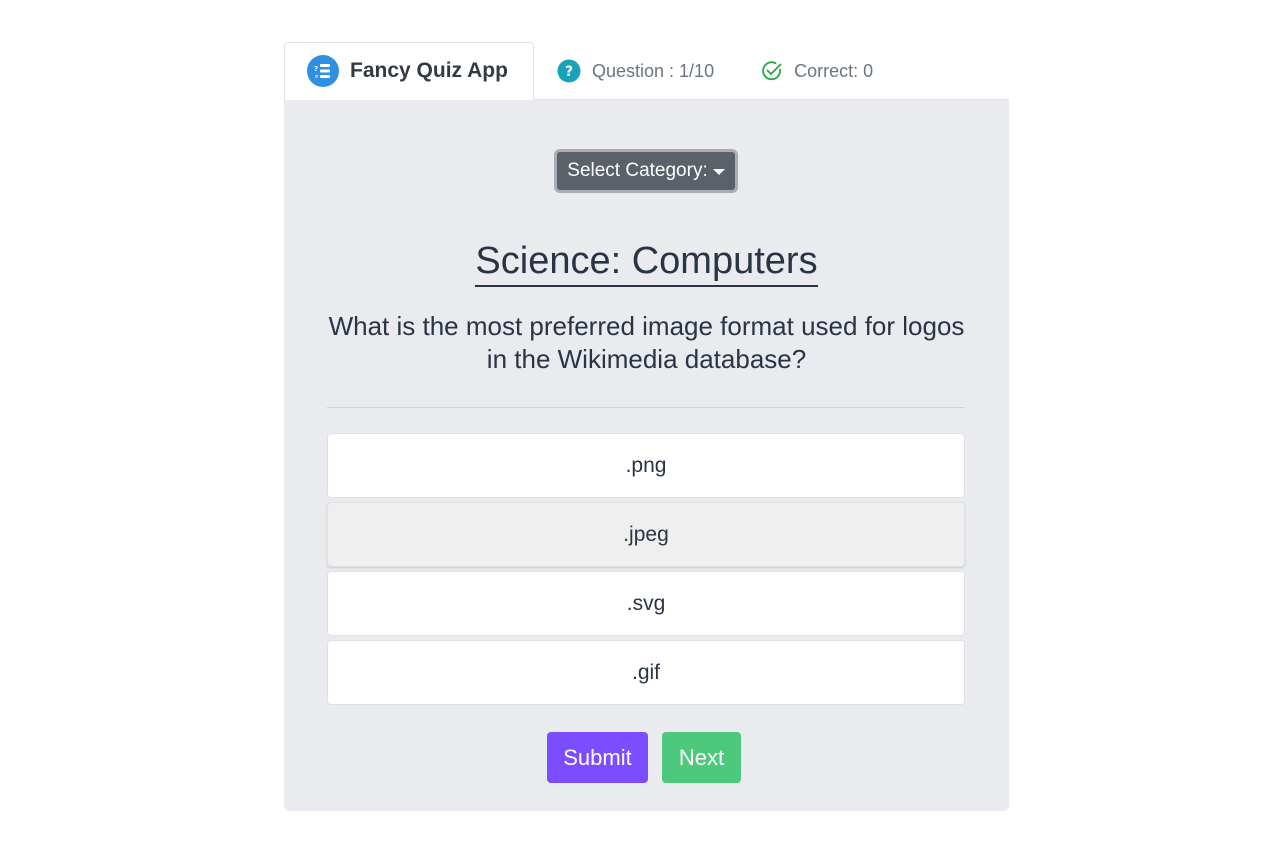  I want to click on next-button: Next, so click(701, 757).